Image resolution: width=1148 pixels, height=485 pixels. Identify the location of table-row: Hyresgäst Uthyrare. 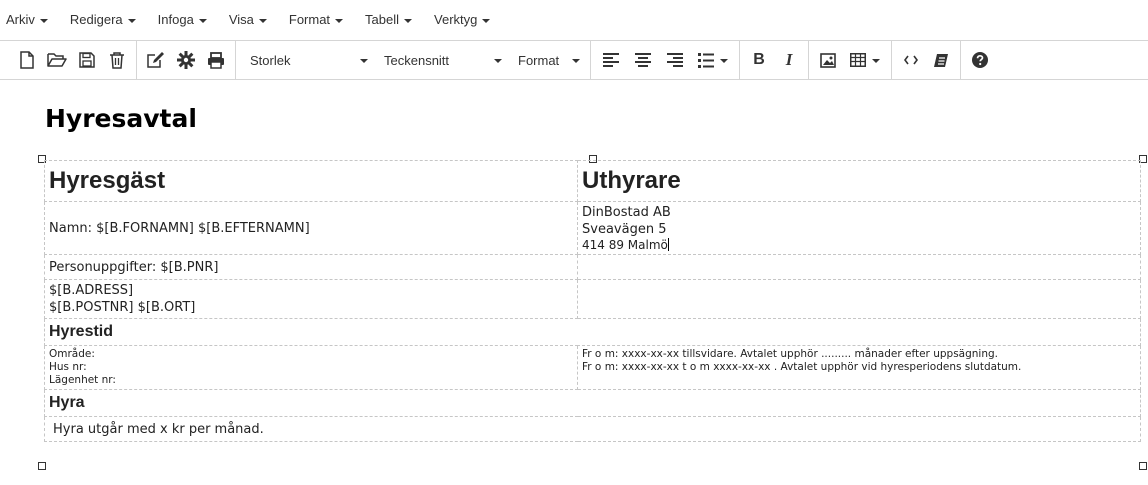
(592, 181).